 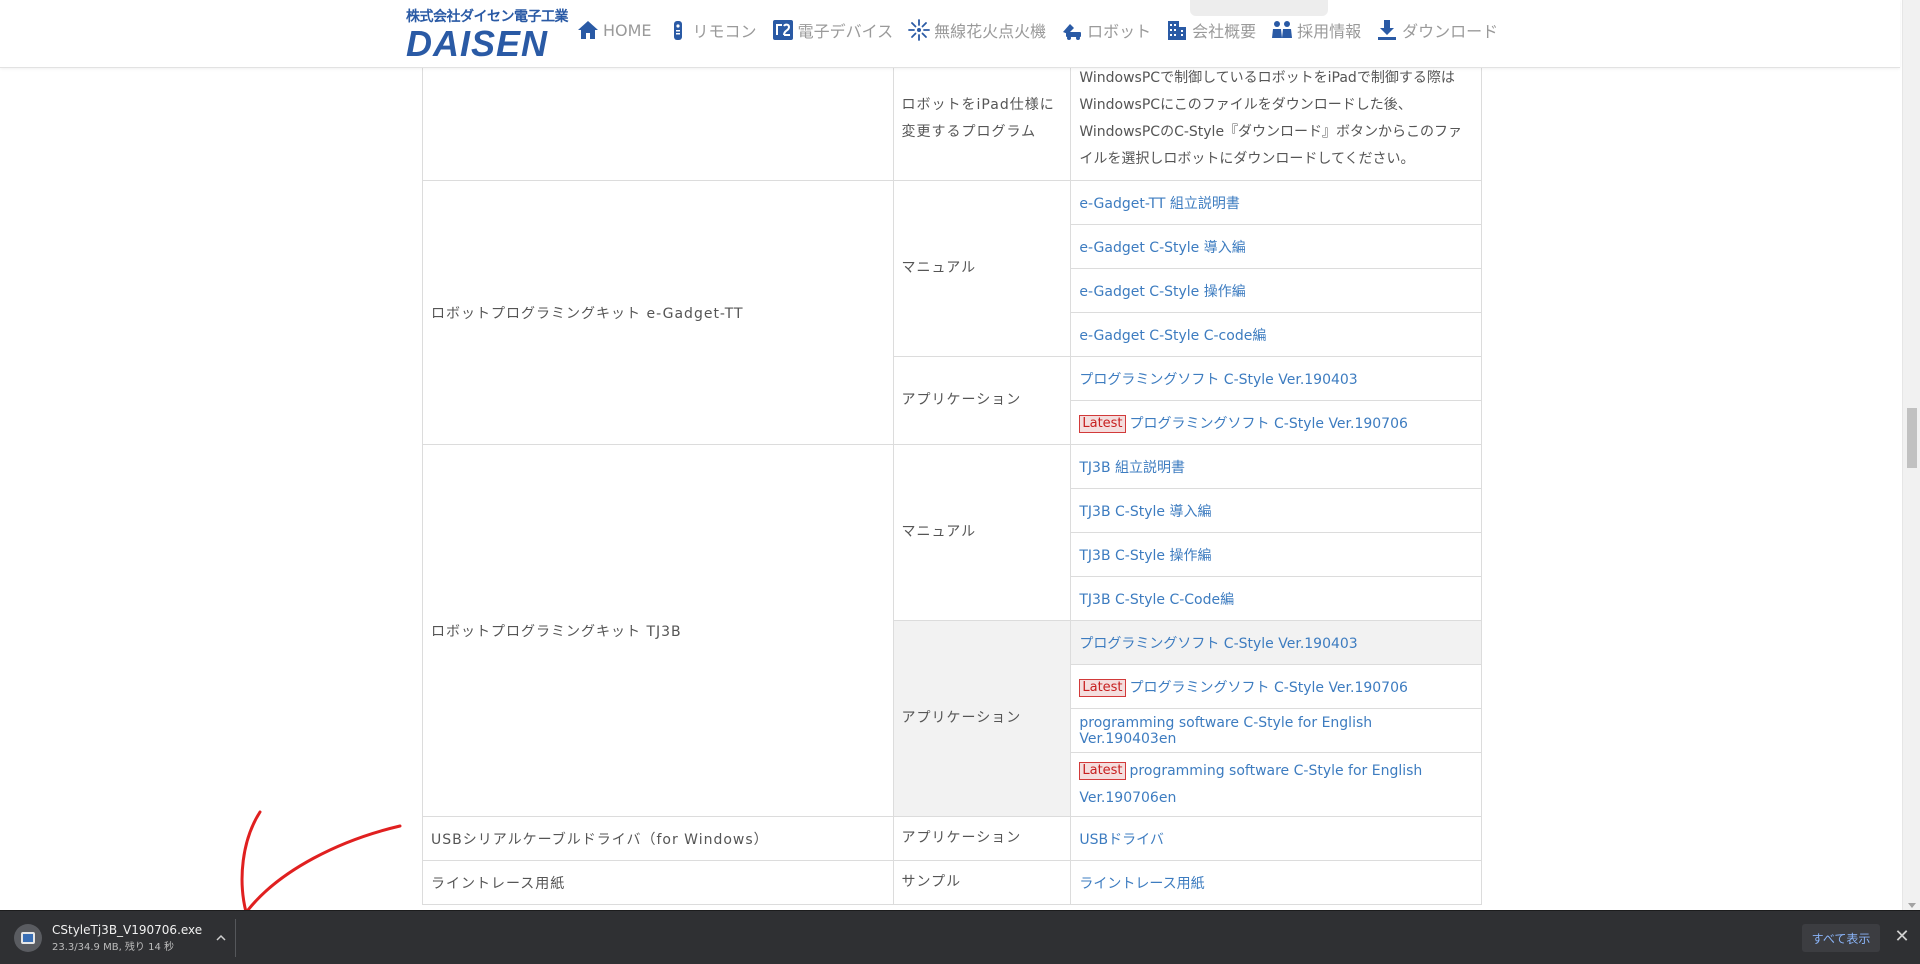 I want to click on download-link: TJ3B C-Style 操作編, so click(x=1145, y=556).